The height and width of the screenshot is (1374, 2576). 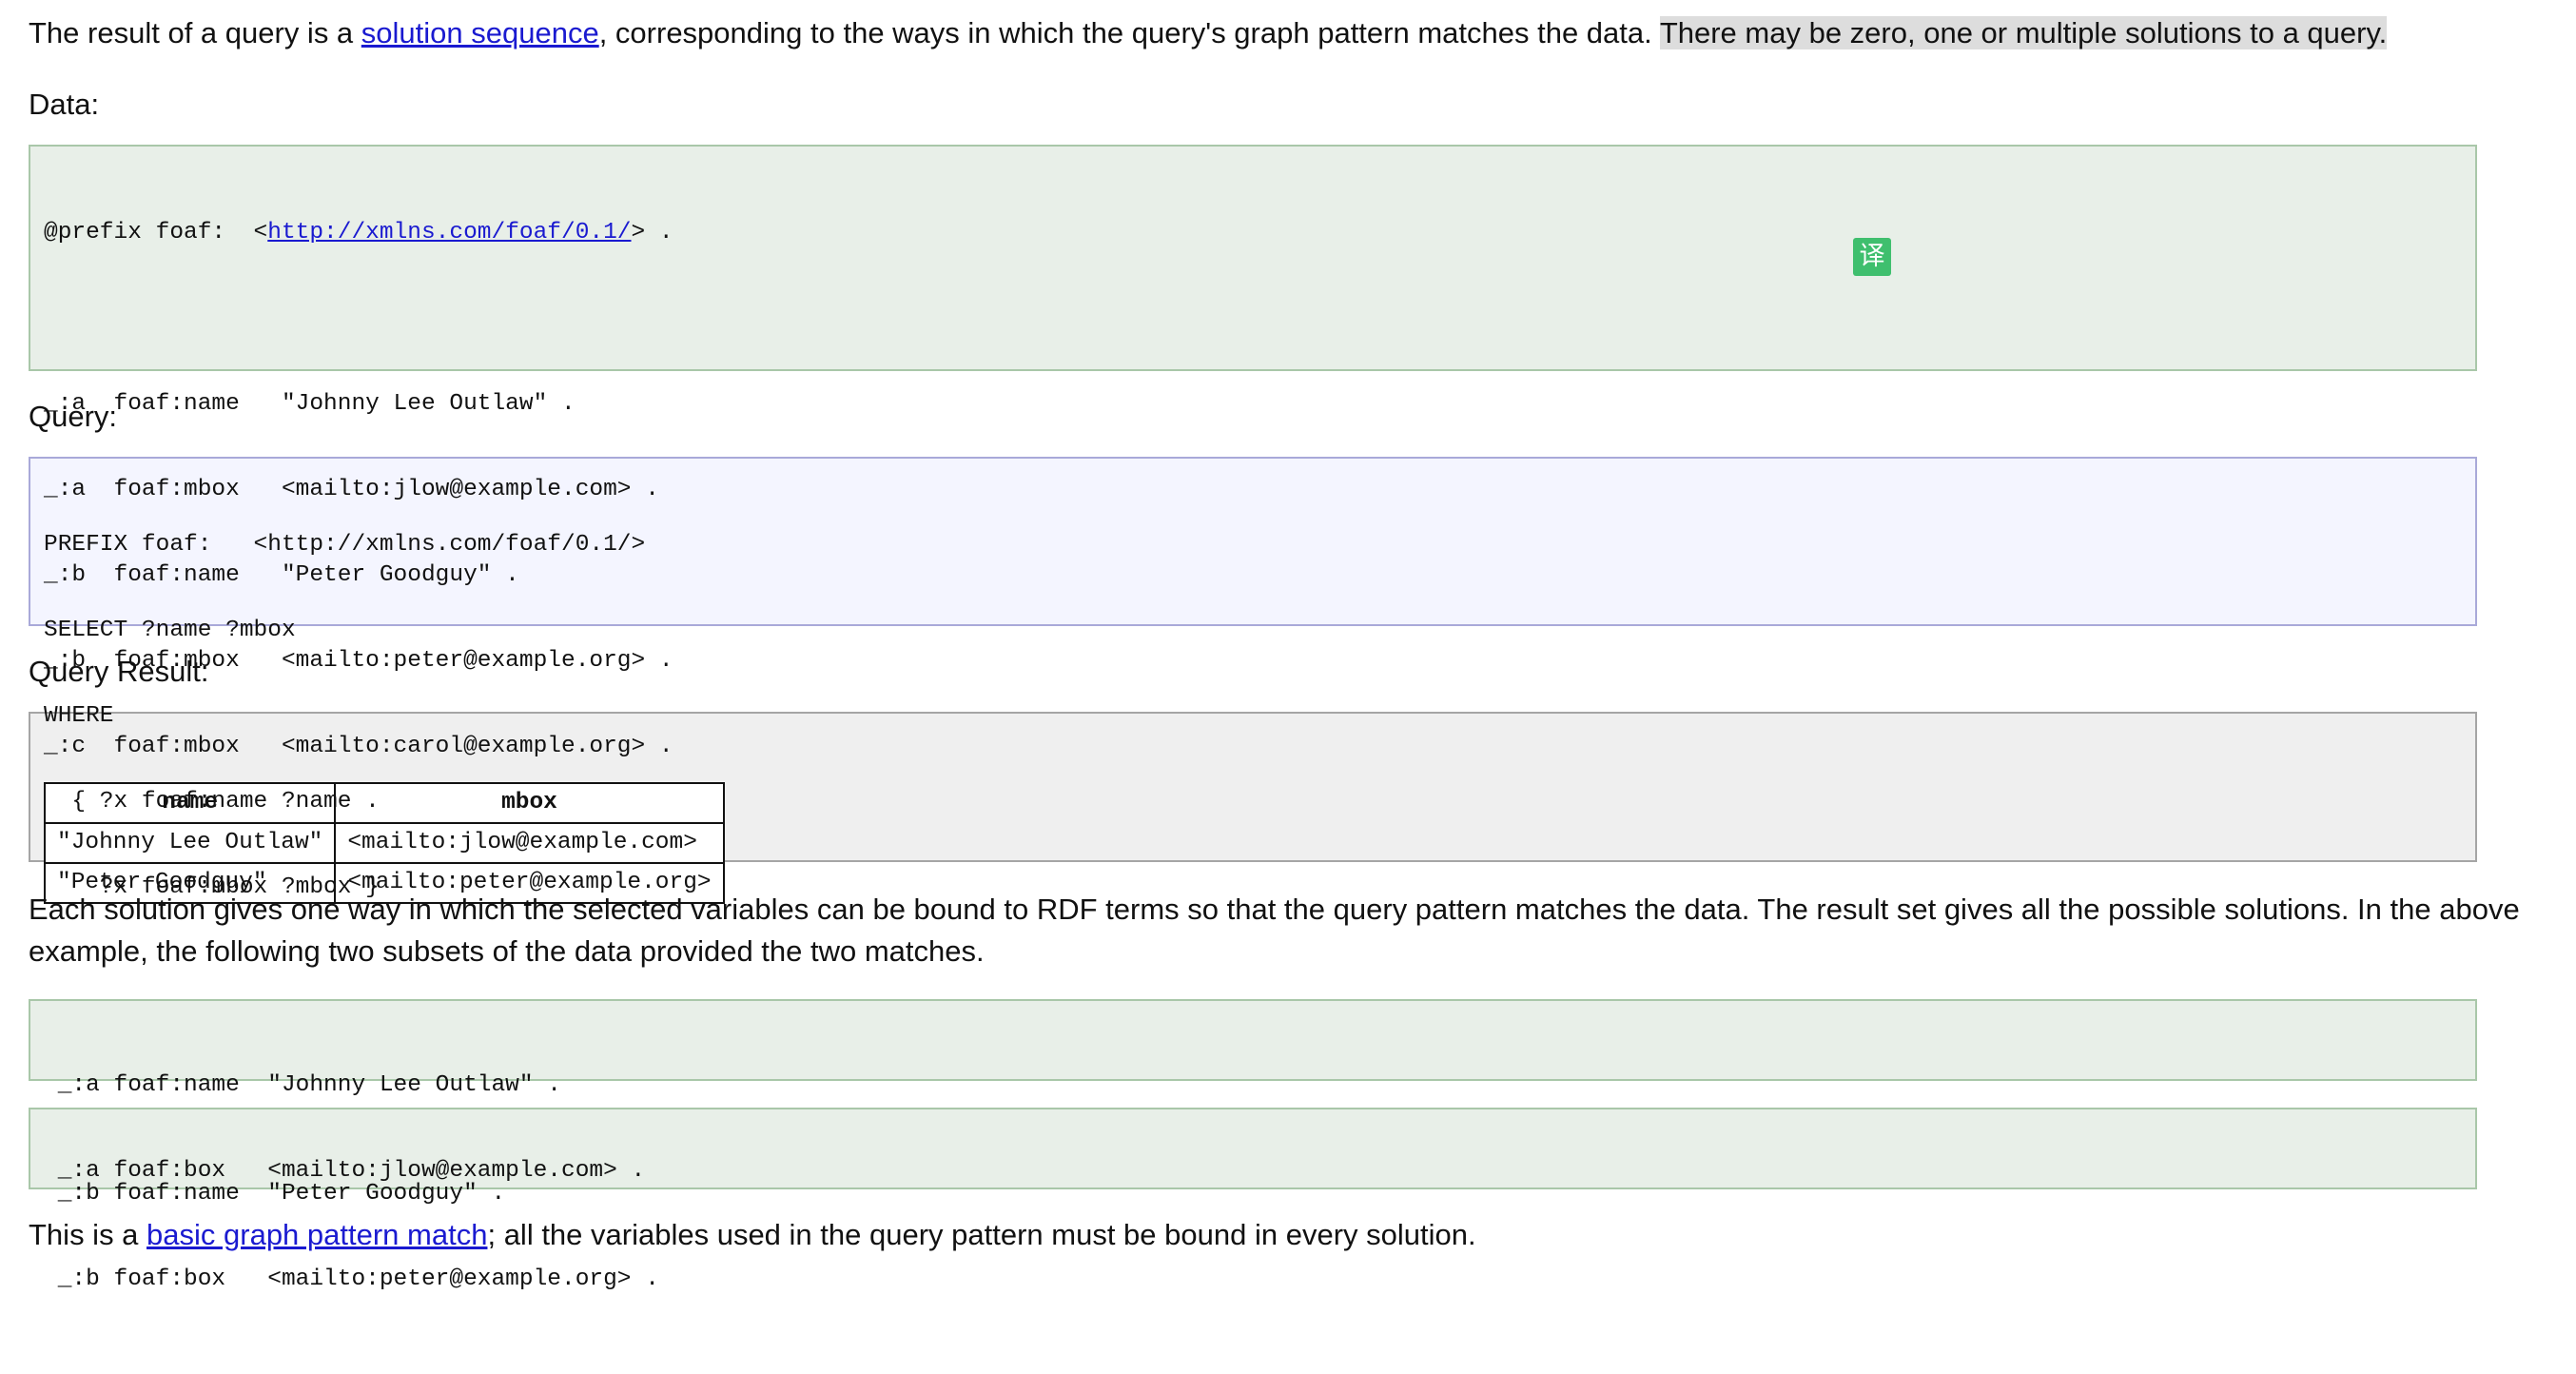 What do you see at coordinates (449, 233) in the screenshot?
I see `foaf-namespace-link: http://xmlns.com/foaf/0.1/` at bounding box center [449, 233].